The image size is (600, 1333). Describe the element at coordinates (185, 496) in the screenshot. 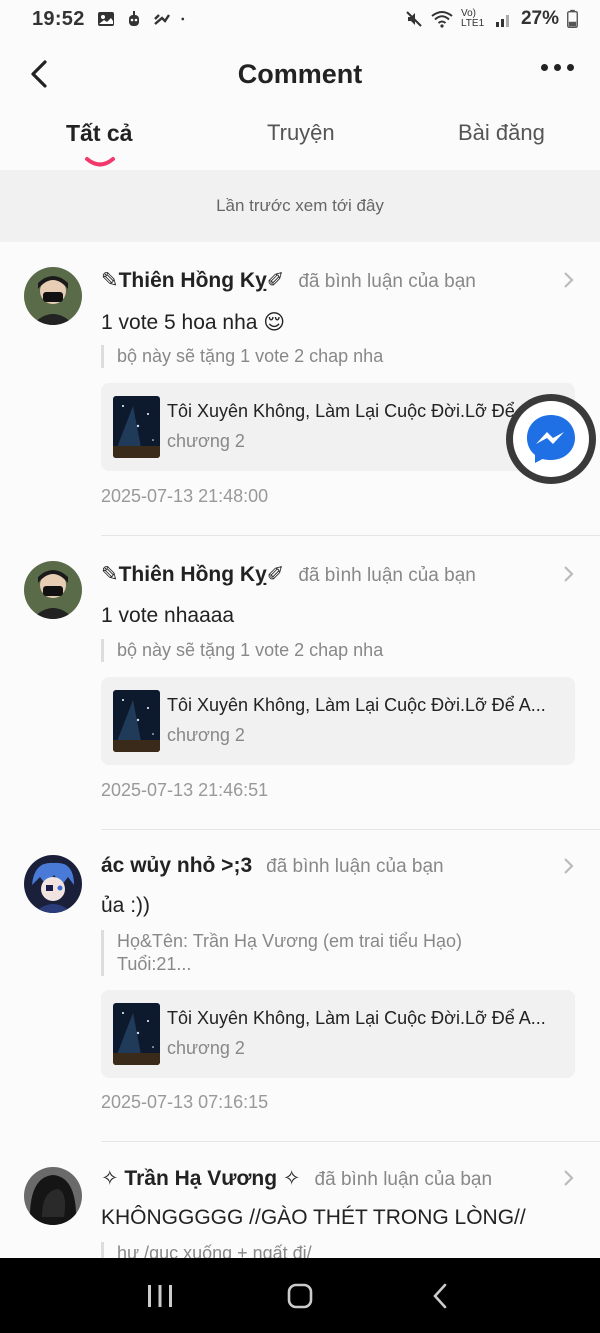

I see `comment-timestamp: 2025-07-13 21:48:00` at that location.